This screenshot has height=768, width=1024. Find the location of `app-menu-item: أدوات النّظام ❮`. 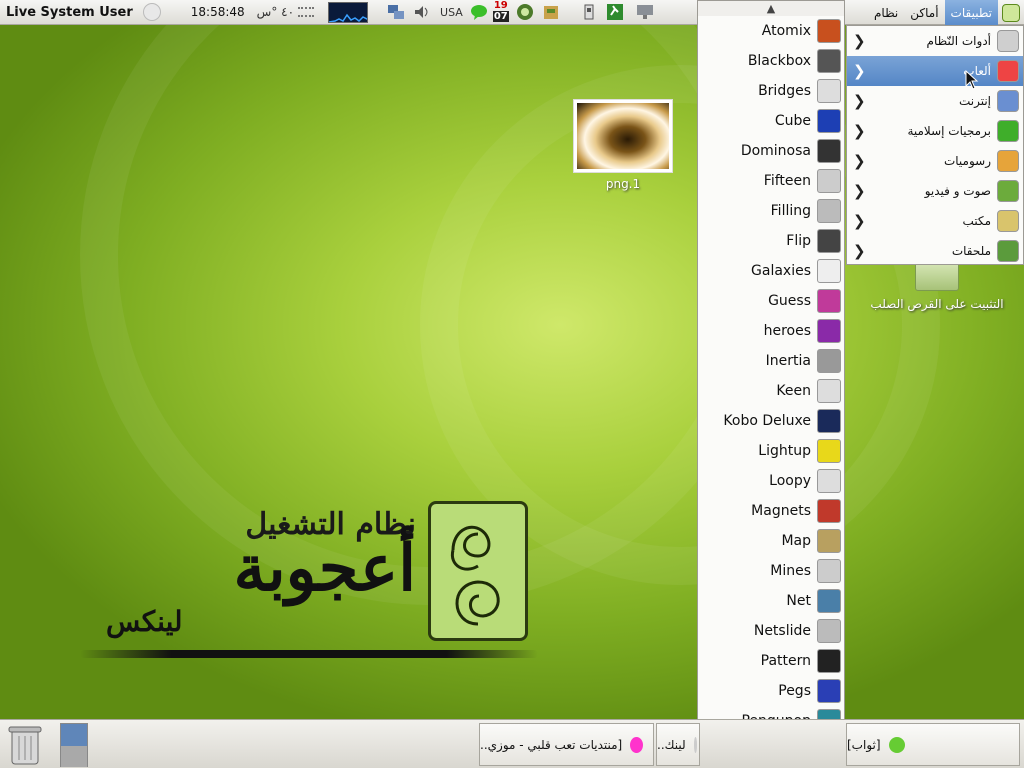

app-menu-item: أدوات النّظام ❮ is located at coordinates (935, 41).